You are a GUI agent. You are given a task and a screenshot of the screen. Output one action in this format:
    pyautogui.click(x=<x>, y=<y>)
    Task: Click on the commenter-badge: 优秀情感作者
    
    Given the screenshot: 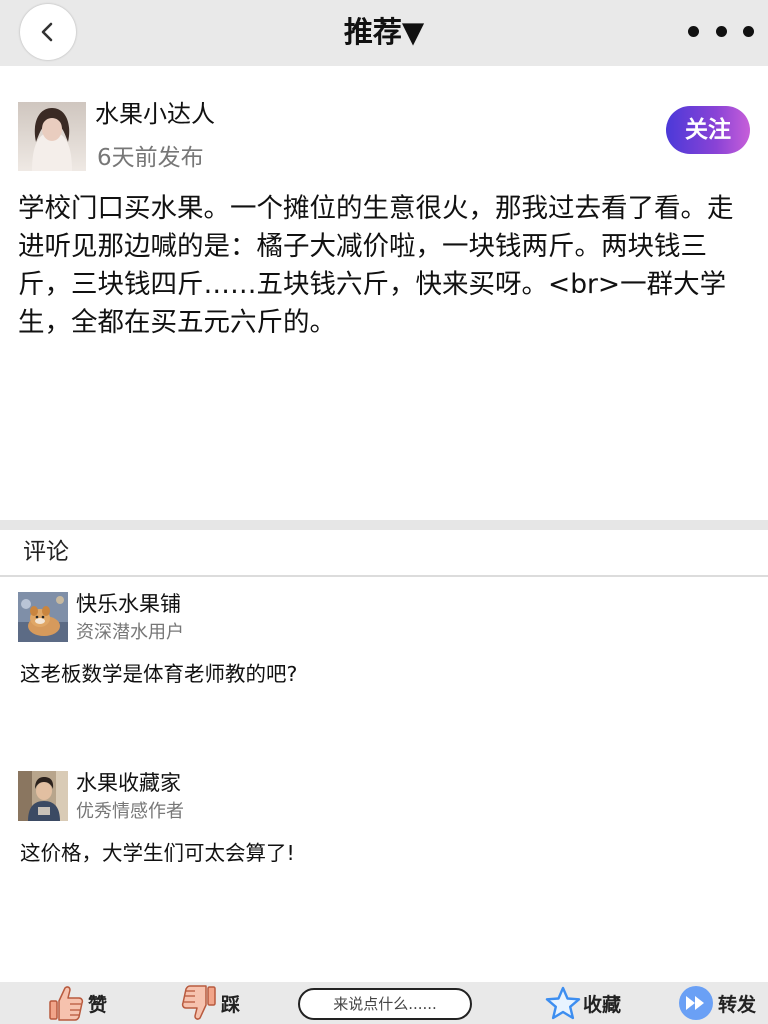 What is the action you would take?
    pyautogui.click(x=130, y=811)
    